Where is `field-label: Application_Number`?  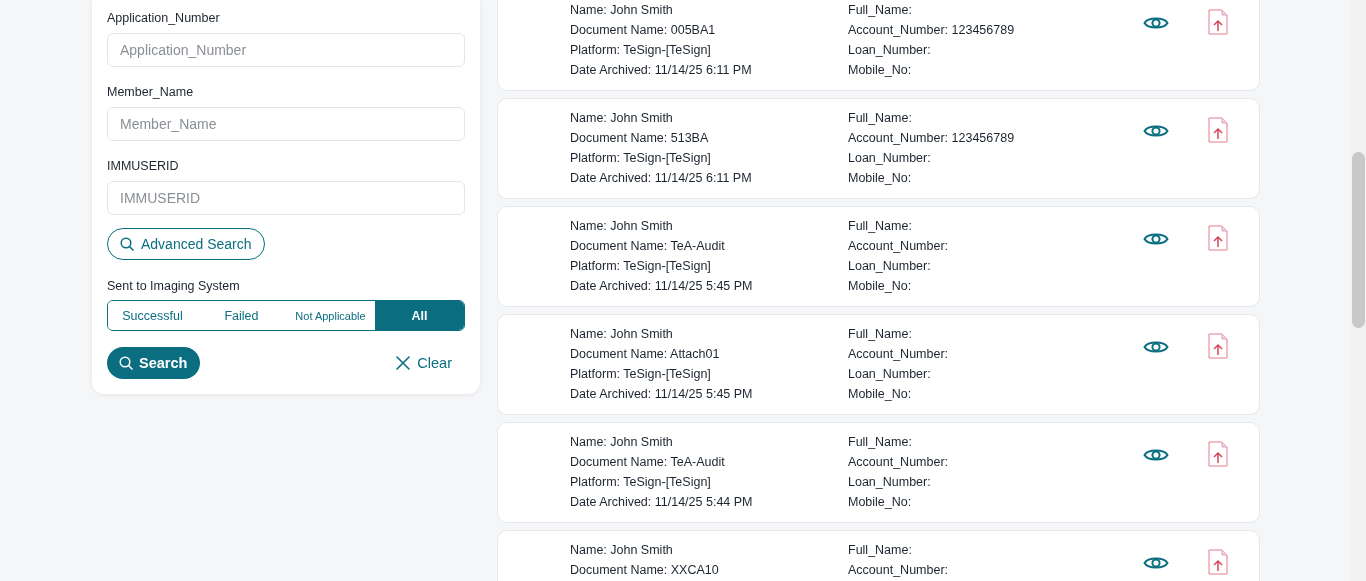 field-label: Application_Number is located at coordinates (164, 18).